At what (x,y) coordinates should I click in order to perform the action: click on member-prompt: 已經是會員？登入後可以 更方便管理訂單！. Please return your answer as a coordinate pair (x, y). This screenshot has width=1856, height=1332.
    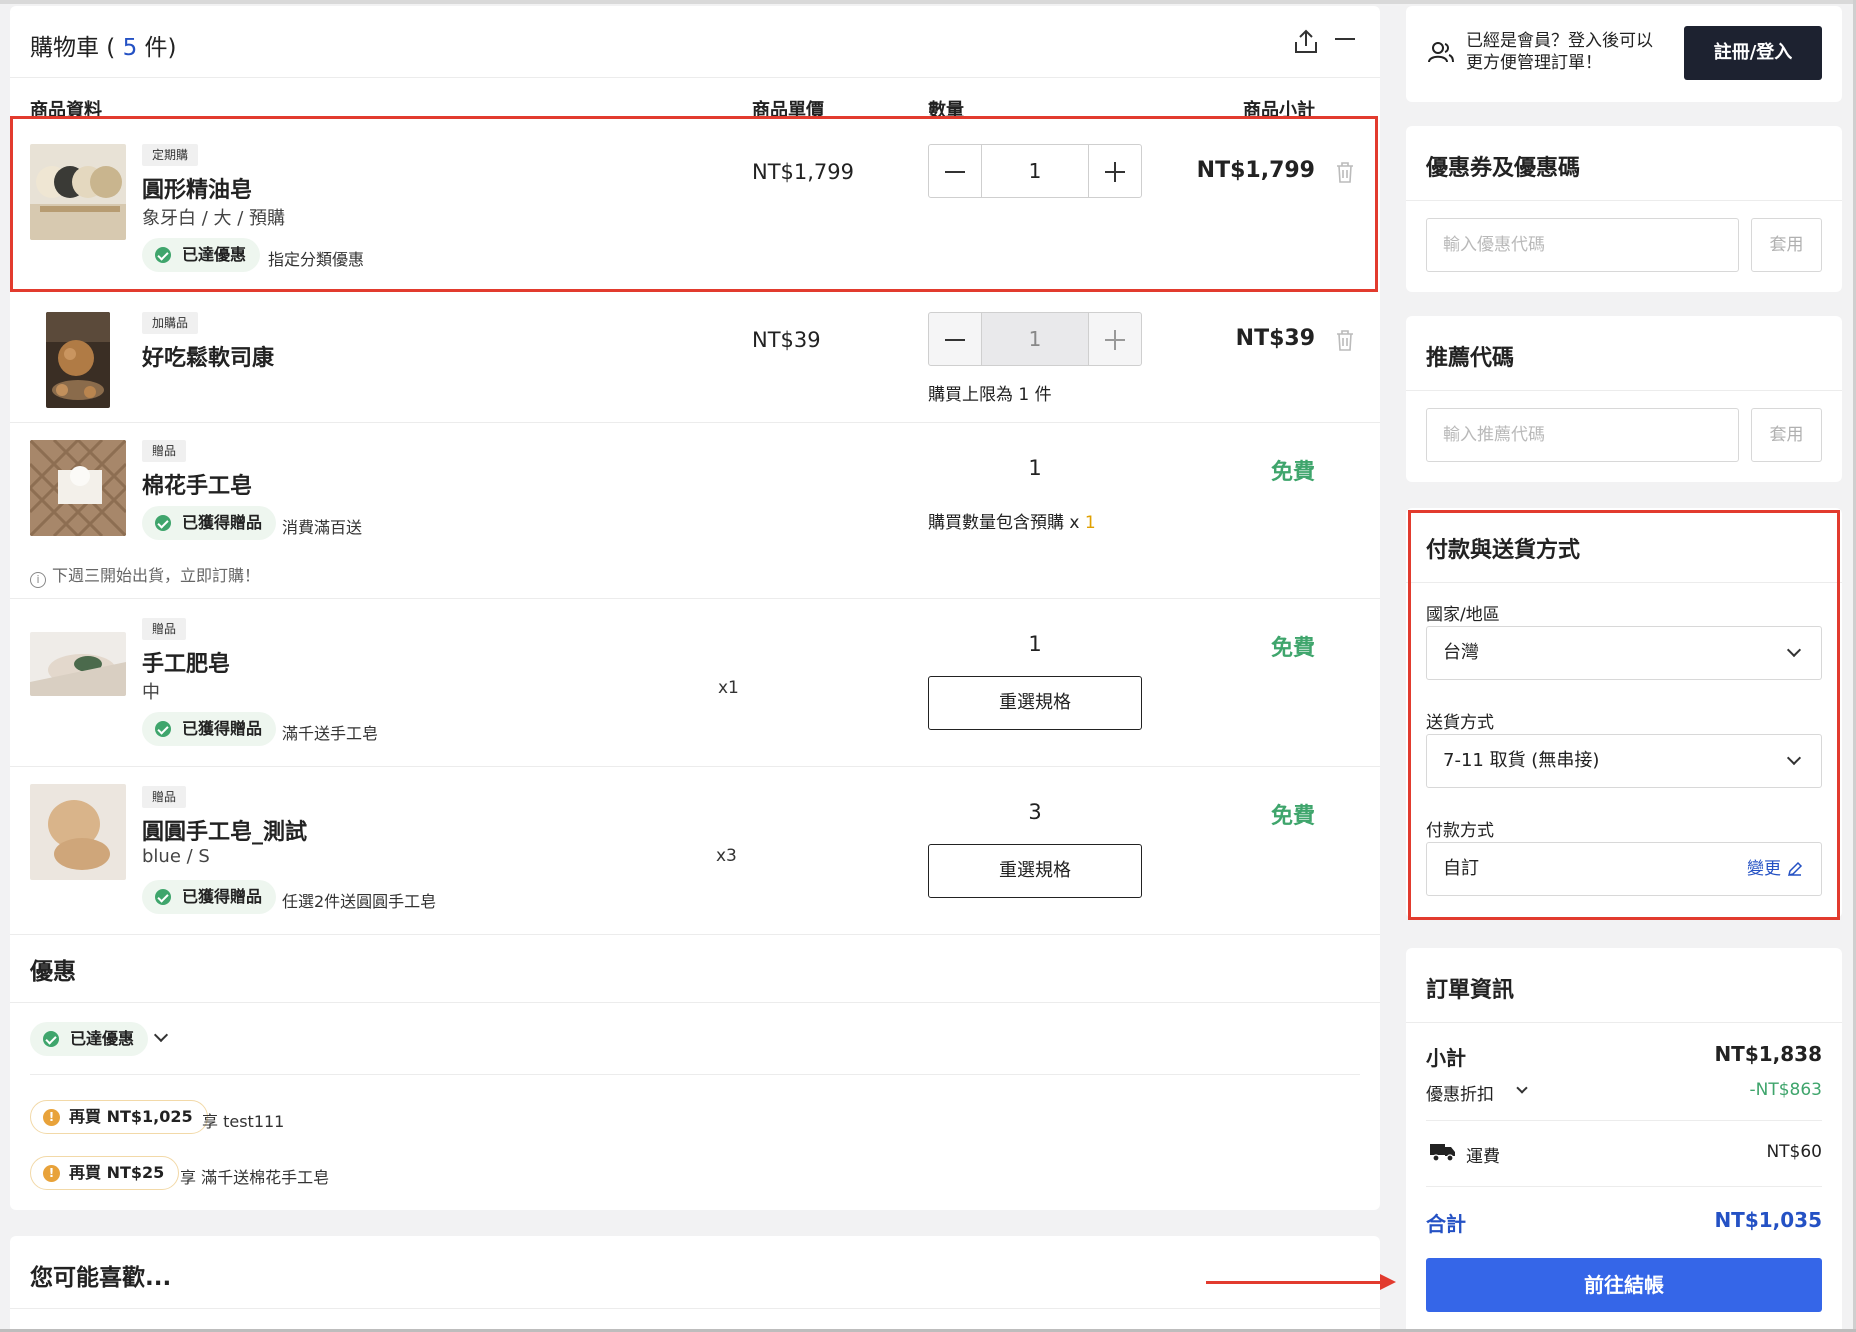
    Looking at the image, I should click on (1559, 52).